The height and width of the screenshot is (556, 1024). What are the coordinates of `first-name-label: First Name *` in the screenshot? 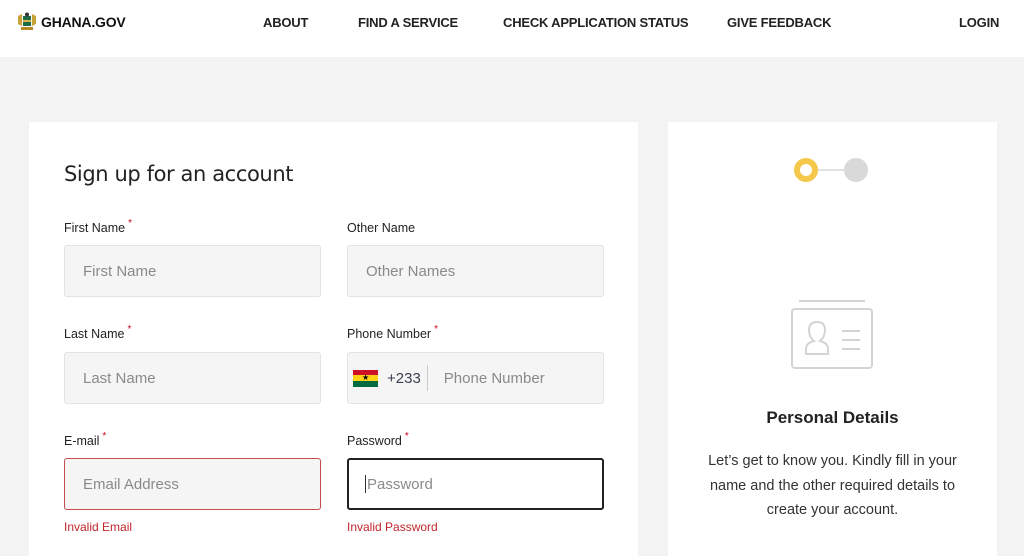 It's located at (98, 226).